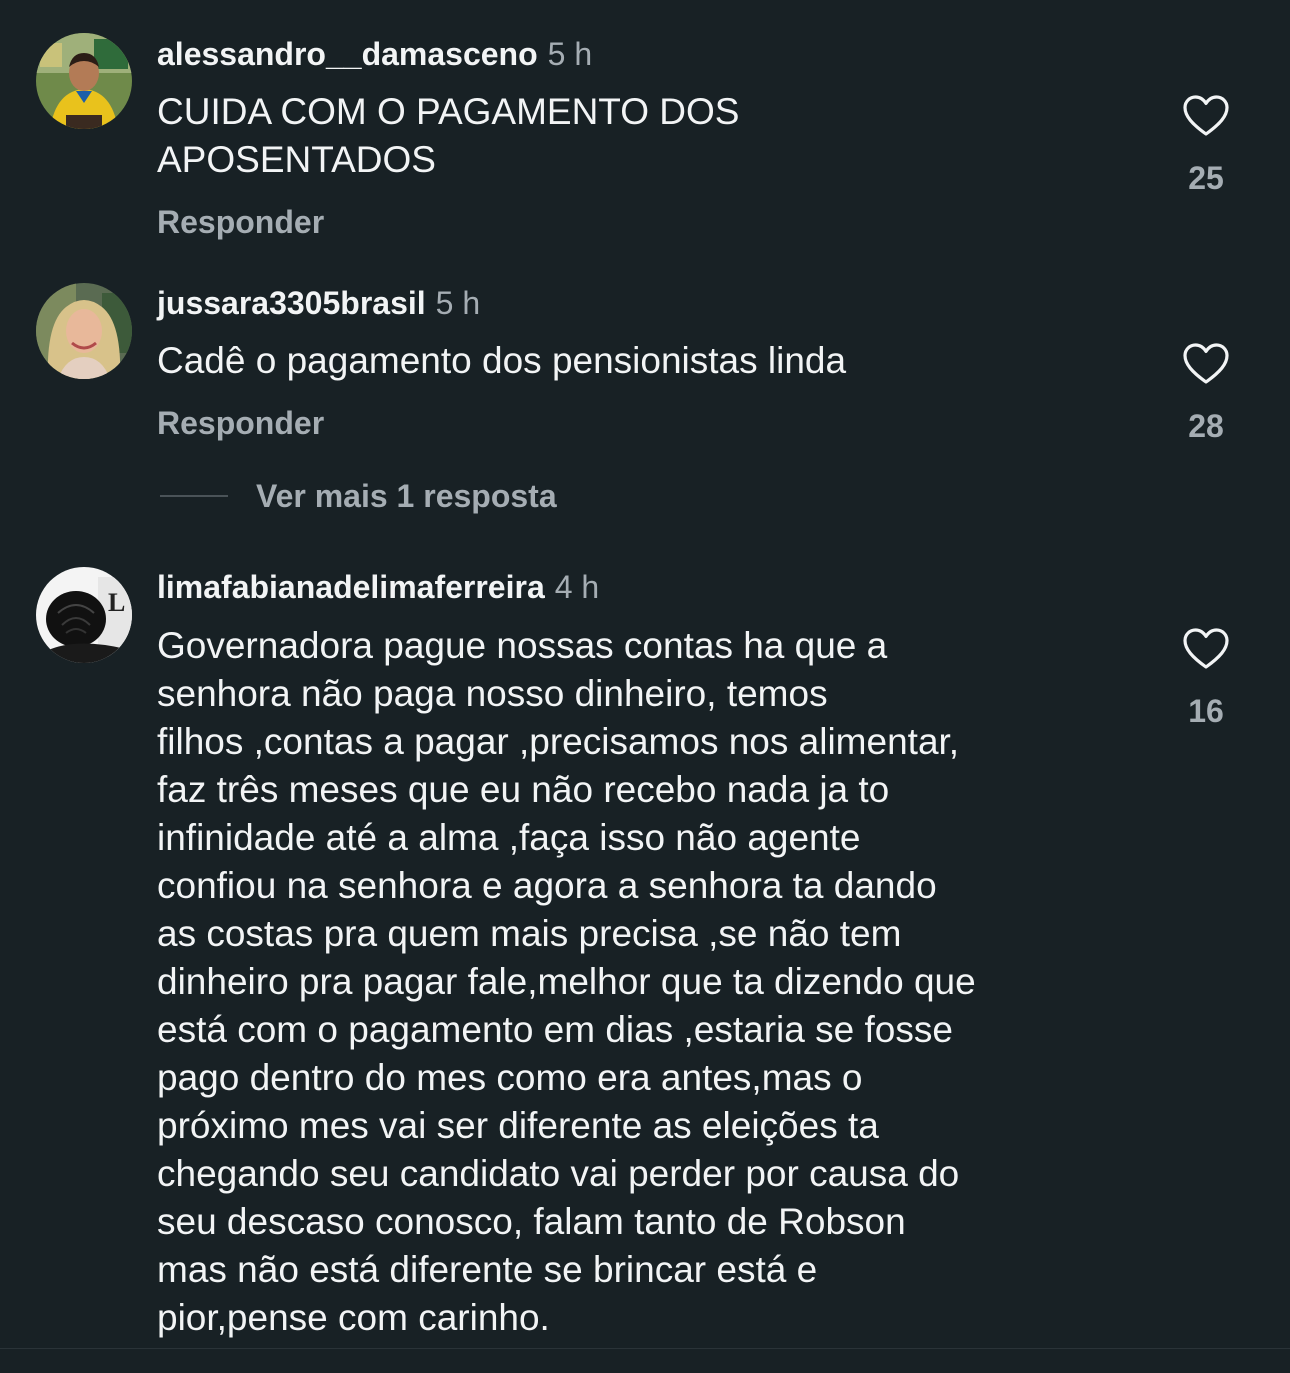  I want to click on user-photo-icon: L, so click(84, 615).